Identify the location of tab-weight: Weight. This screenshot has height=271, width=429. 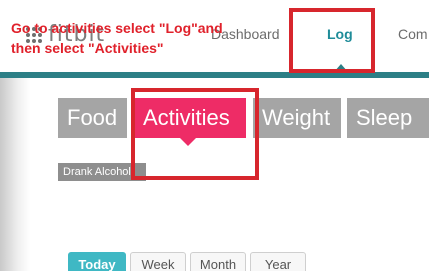
(297, 118).